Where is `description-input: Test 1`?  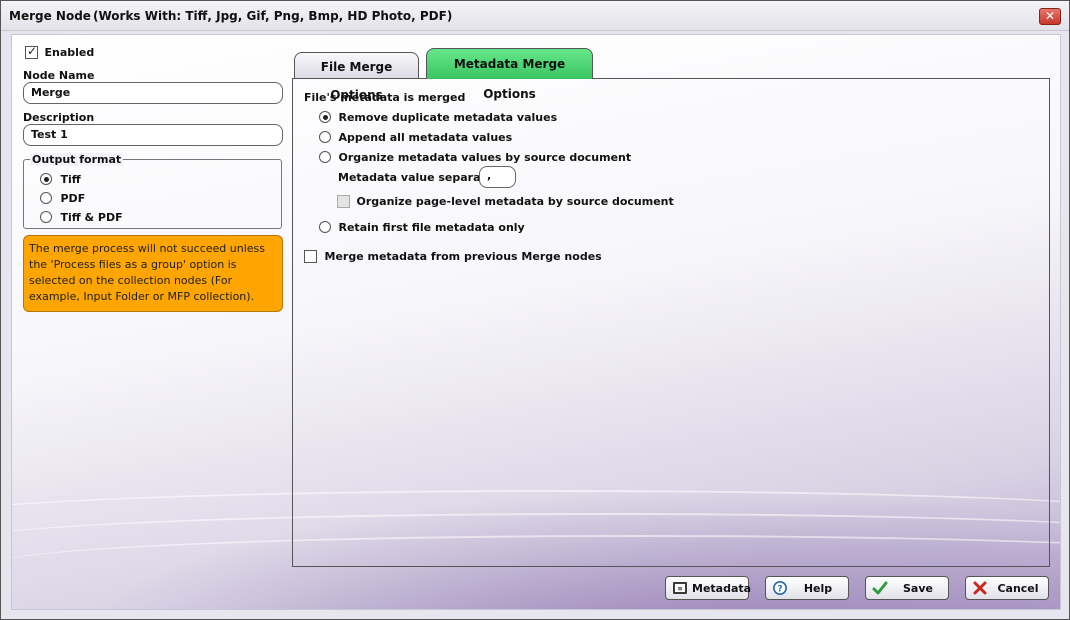
description-input: Test 1 is located at coordinates (153, 135).